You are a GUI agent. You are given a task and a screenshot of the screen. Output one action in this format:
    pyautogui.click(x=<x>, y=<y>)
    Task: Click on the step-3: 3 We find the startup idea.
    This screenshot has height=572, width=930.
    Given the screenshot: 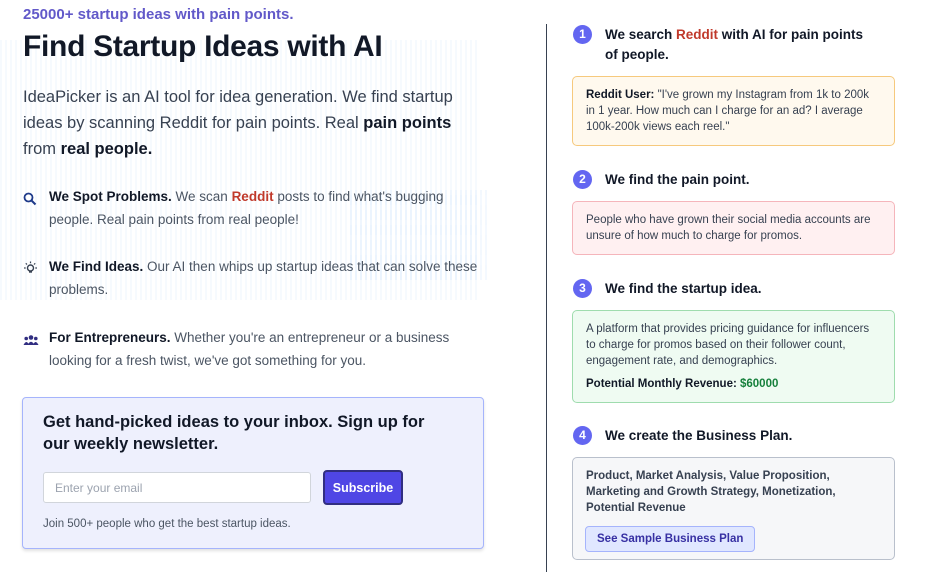 What is the action you would take?
    pyautogui.click(x=723, y=289)
    